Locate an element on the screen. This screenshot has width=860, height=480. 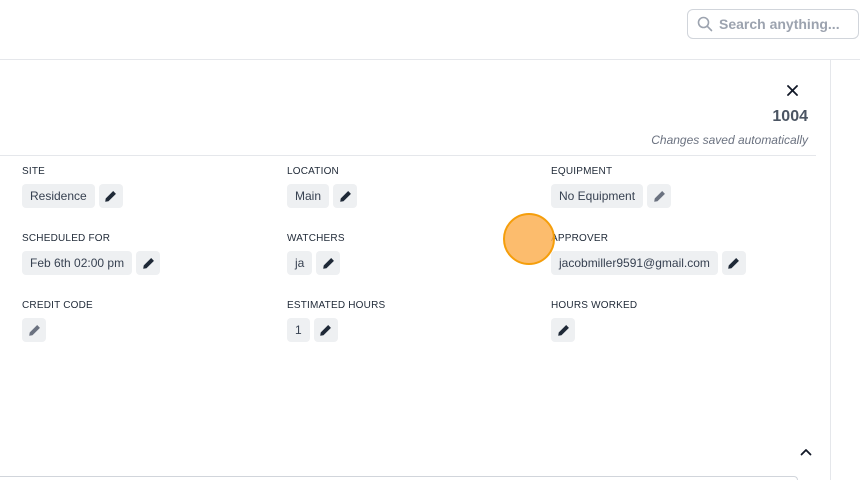
field-location: LOCATION Main is located at coordinates (322, 187).